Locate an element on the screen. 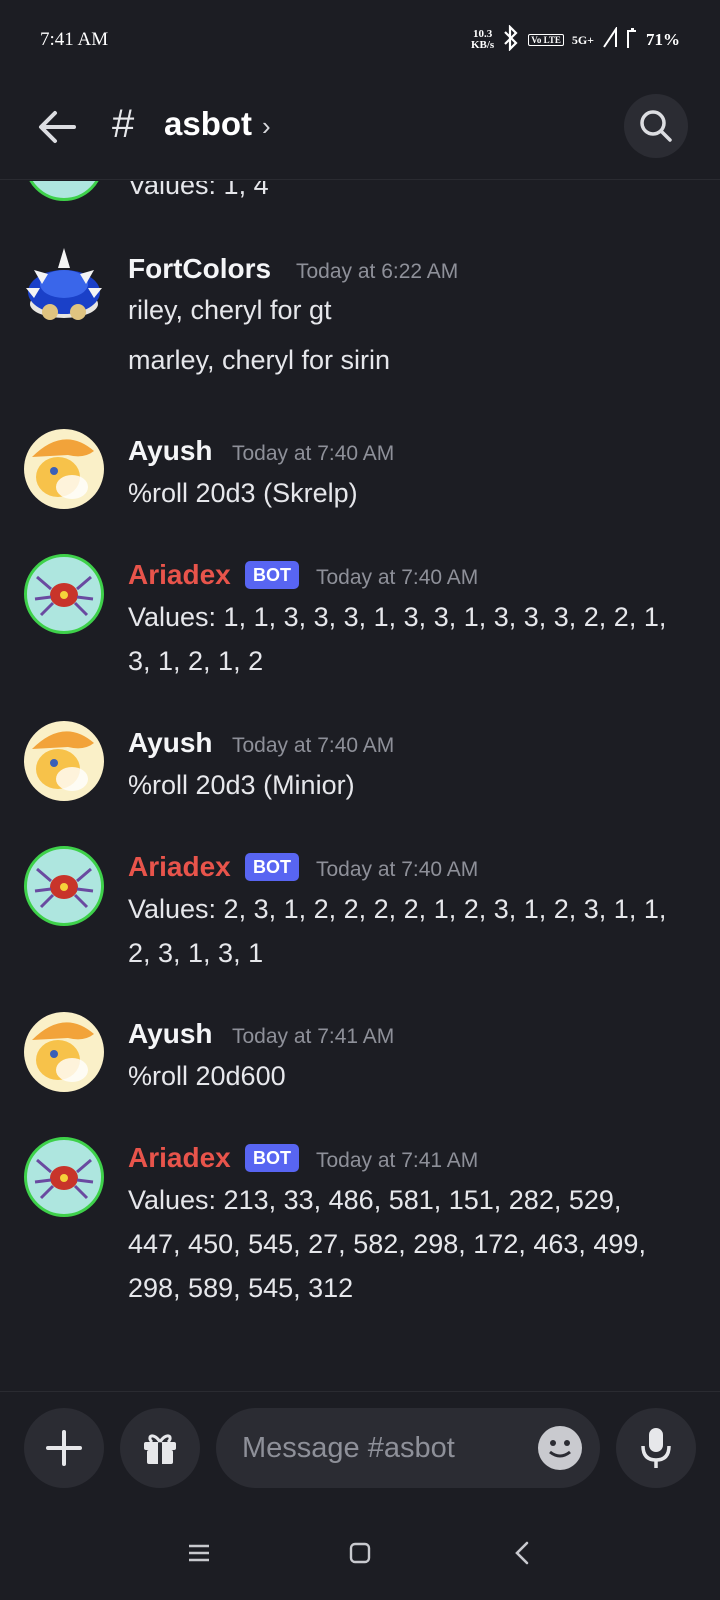  message-text: 298, 589, 545, 312 is located at coordinates (241, 1288).